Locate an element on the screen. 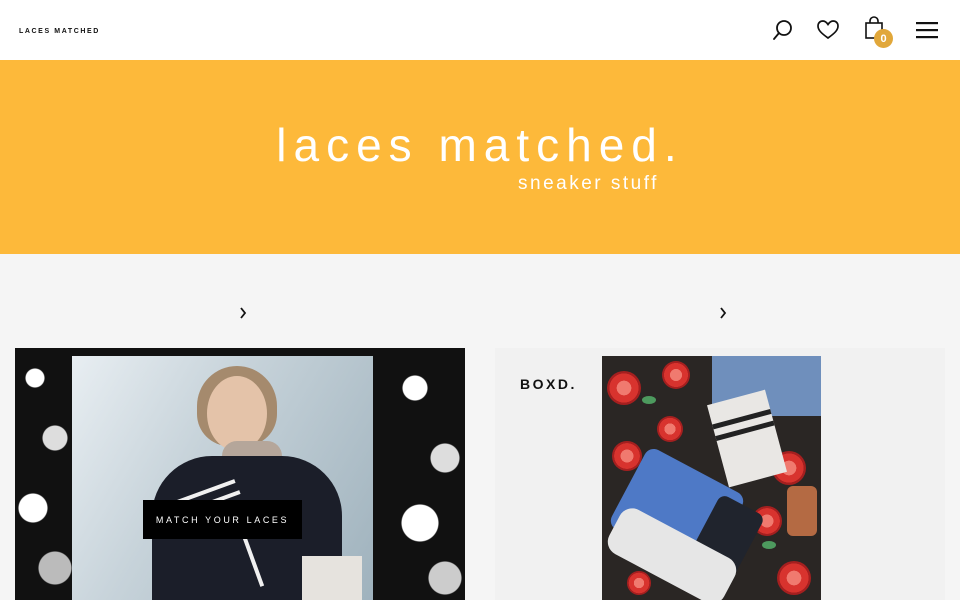 The width and height of the screenshot is (960, 600). hero-subtitle: sneaker stuff is located at coordinates (588, 183).